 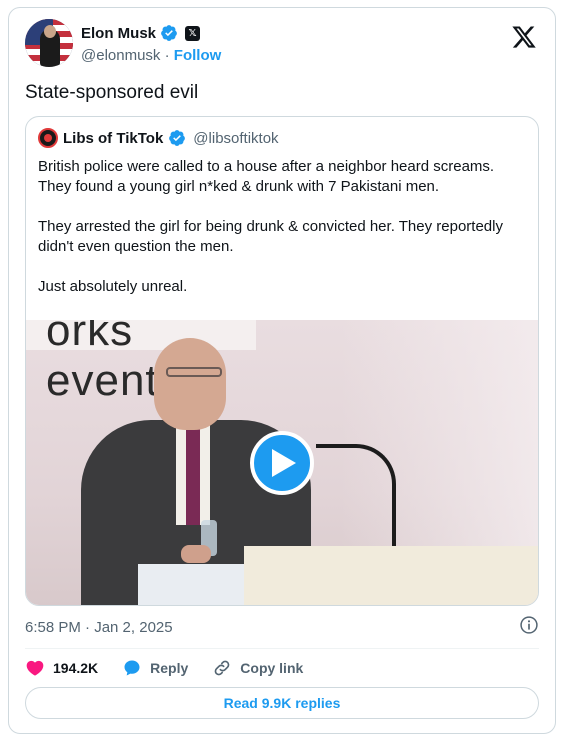 What do you see at coordinates (191, 584) in the screenshot?
I see `lectern-side` at bounding box center [191, 584].